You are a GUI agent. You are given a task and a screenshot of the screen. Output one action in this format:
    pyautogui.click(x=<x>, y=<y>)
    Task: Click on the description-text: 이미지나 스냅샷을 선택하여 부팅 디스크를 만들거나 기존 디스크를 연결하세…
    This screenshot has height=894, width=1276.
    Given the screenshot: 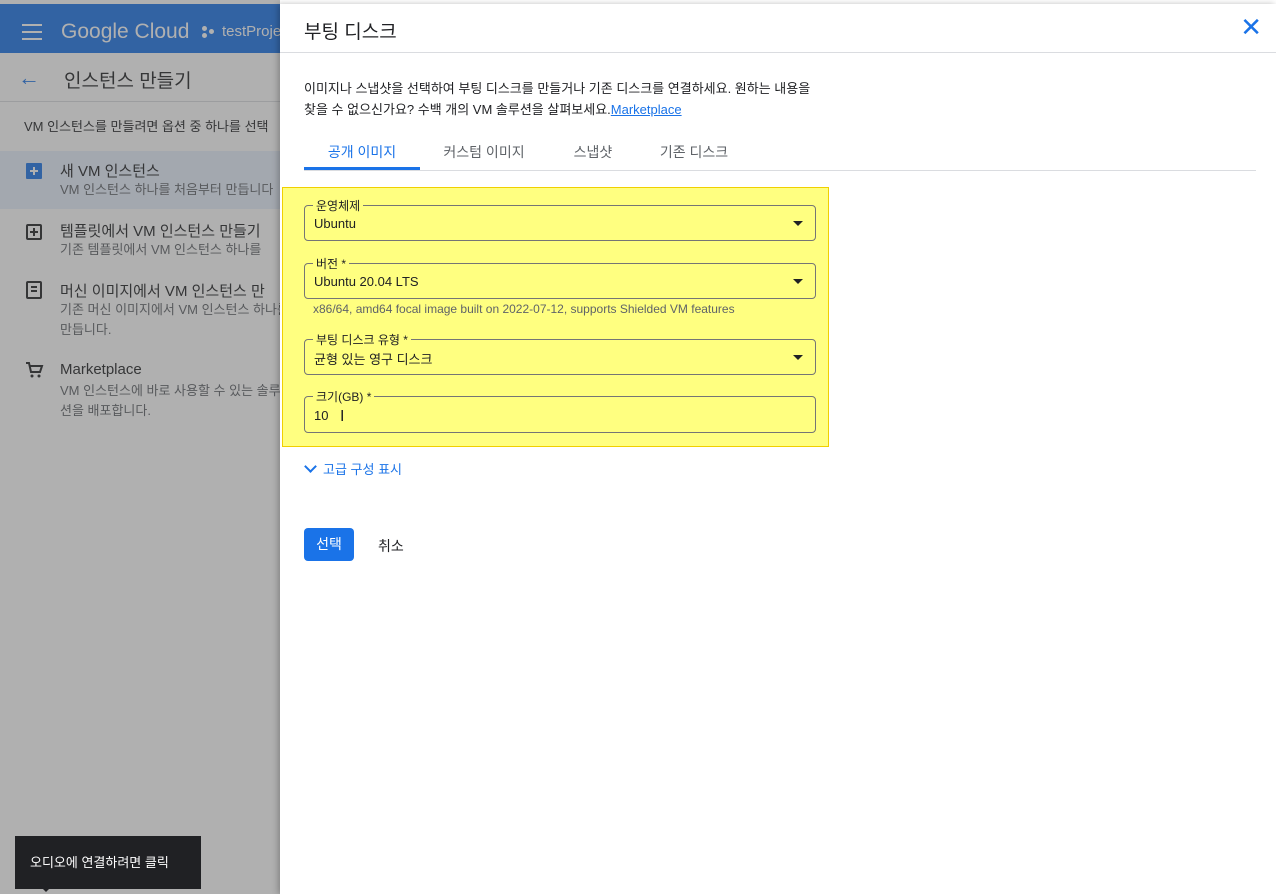 What is the action you would take?
    pyautogui.click(x=557, y=99)
    